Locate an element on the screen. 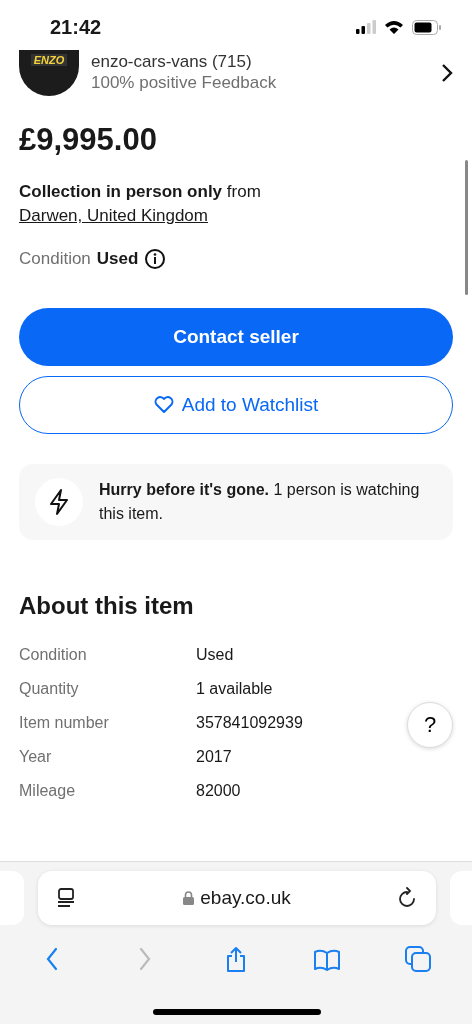  watchlist-button: Add to Watchlist is located at coordinates (236, 405).